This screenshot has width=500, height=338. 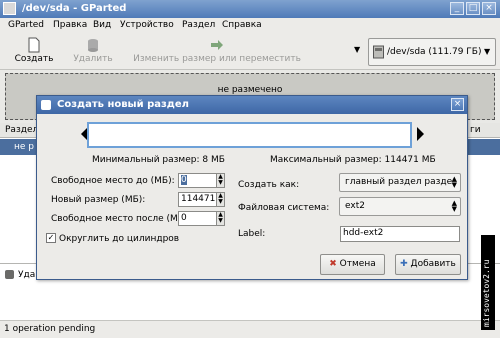 I want to click on column-partition: Раздел, so click(x=21, y=130).